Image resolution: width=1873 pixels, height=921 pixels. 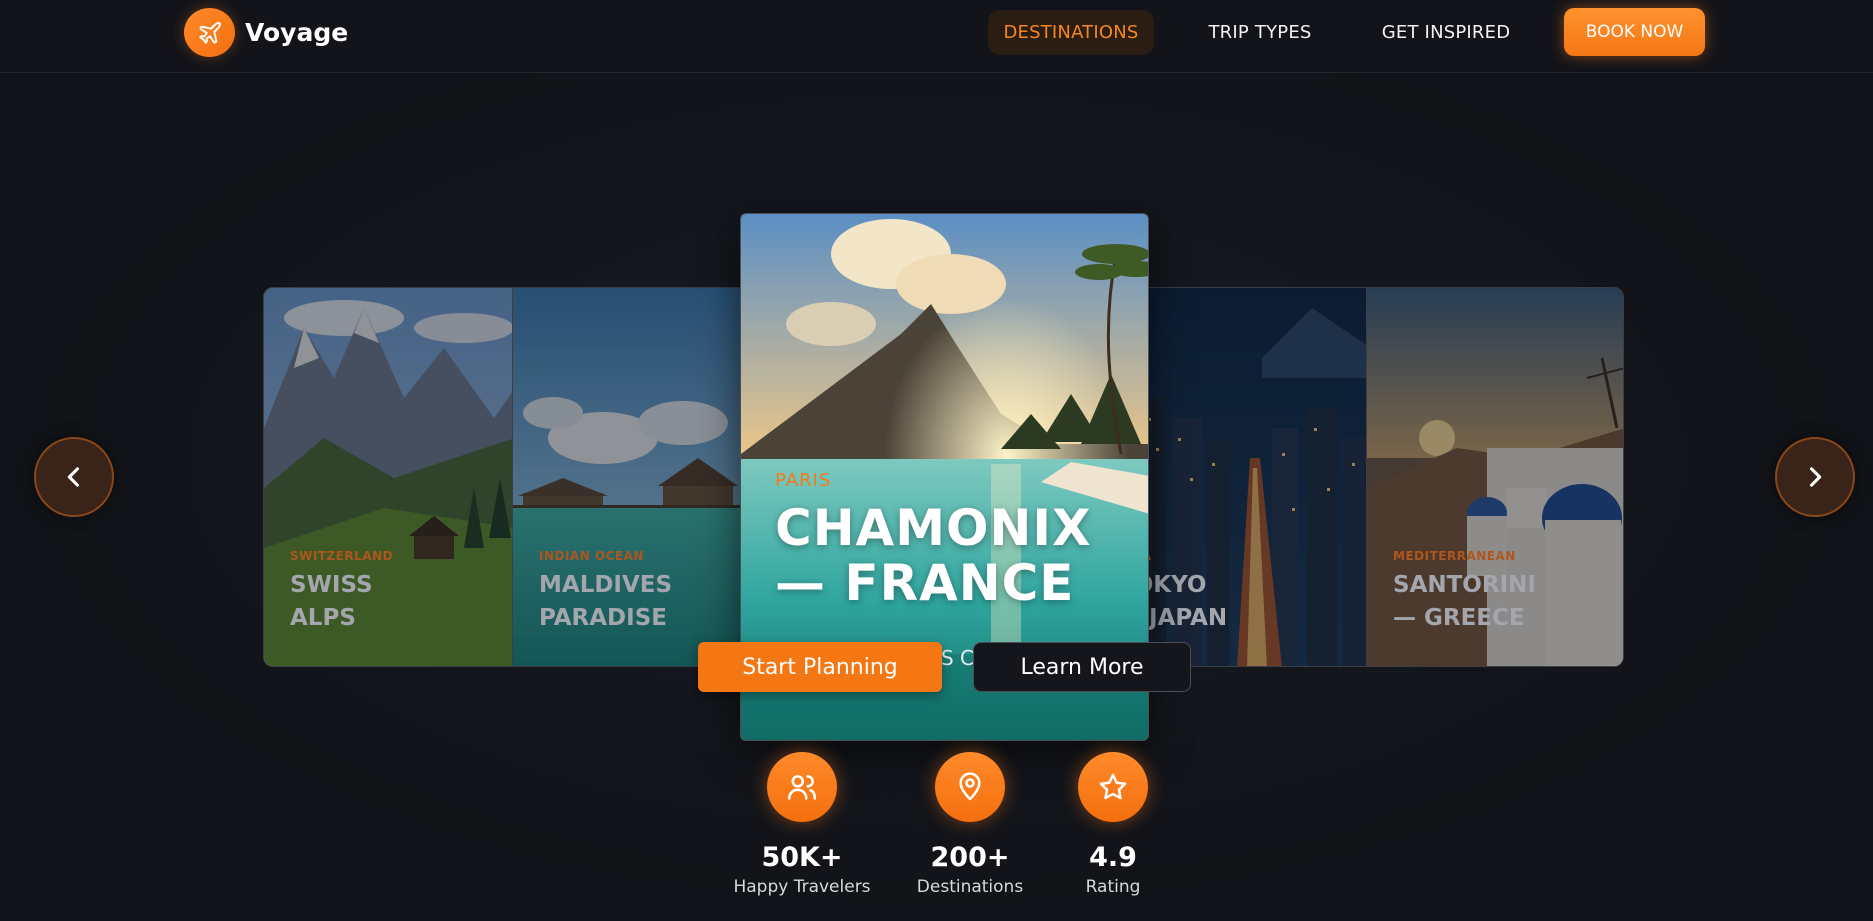 What do you see at coordinates (630, 477) in the screenshot?
I see `destination-card-maldives: INDIAN OCEAN MALDIVES PARADISE` at bounding box center [630, 477].